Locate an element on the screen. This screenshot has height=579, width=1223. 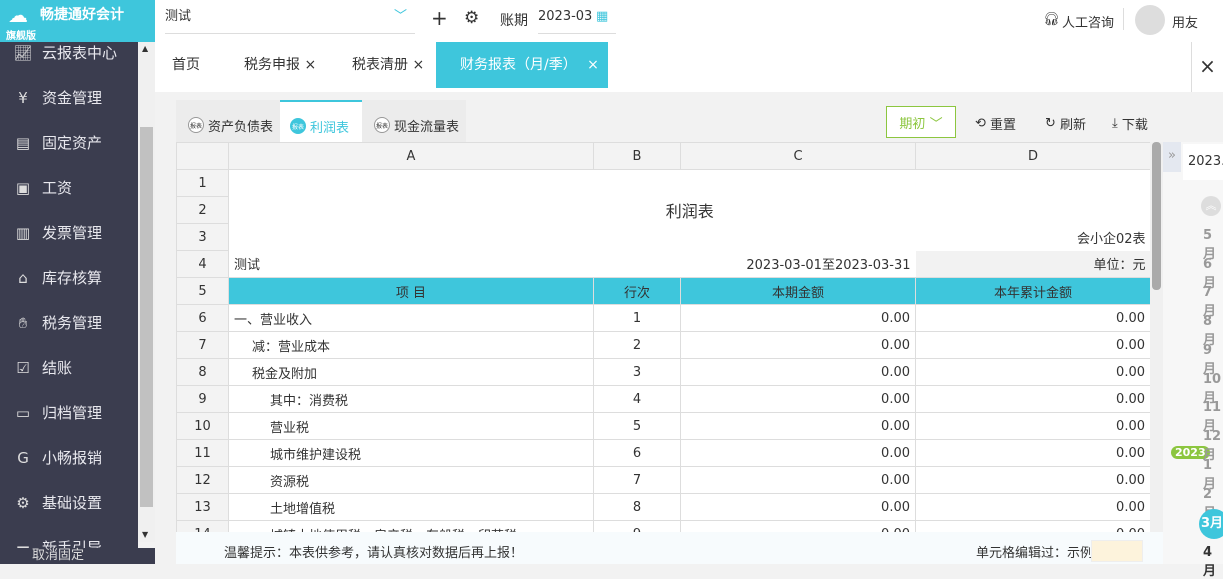
report-icon: 报表 is located at coordinates (382, 125).